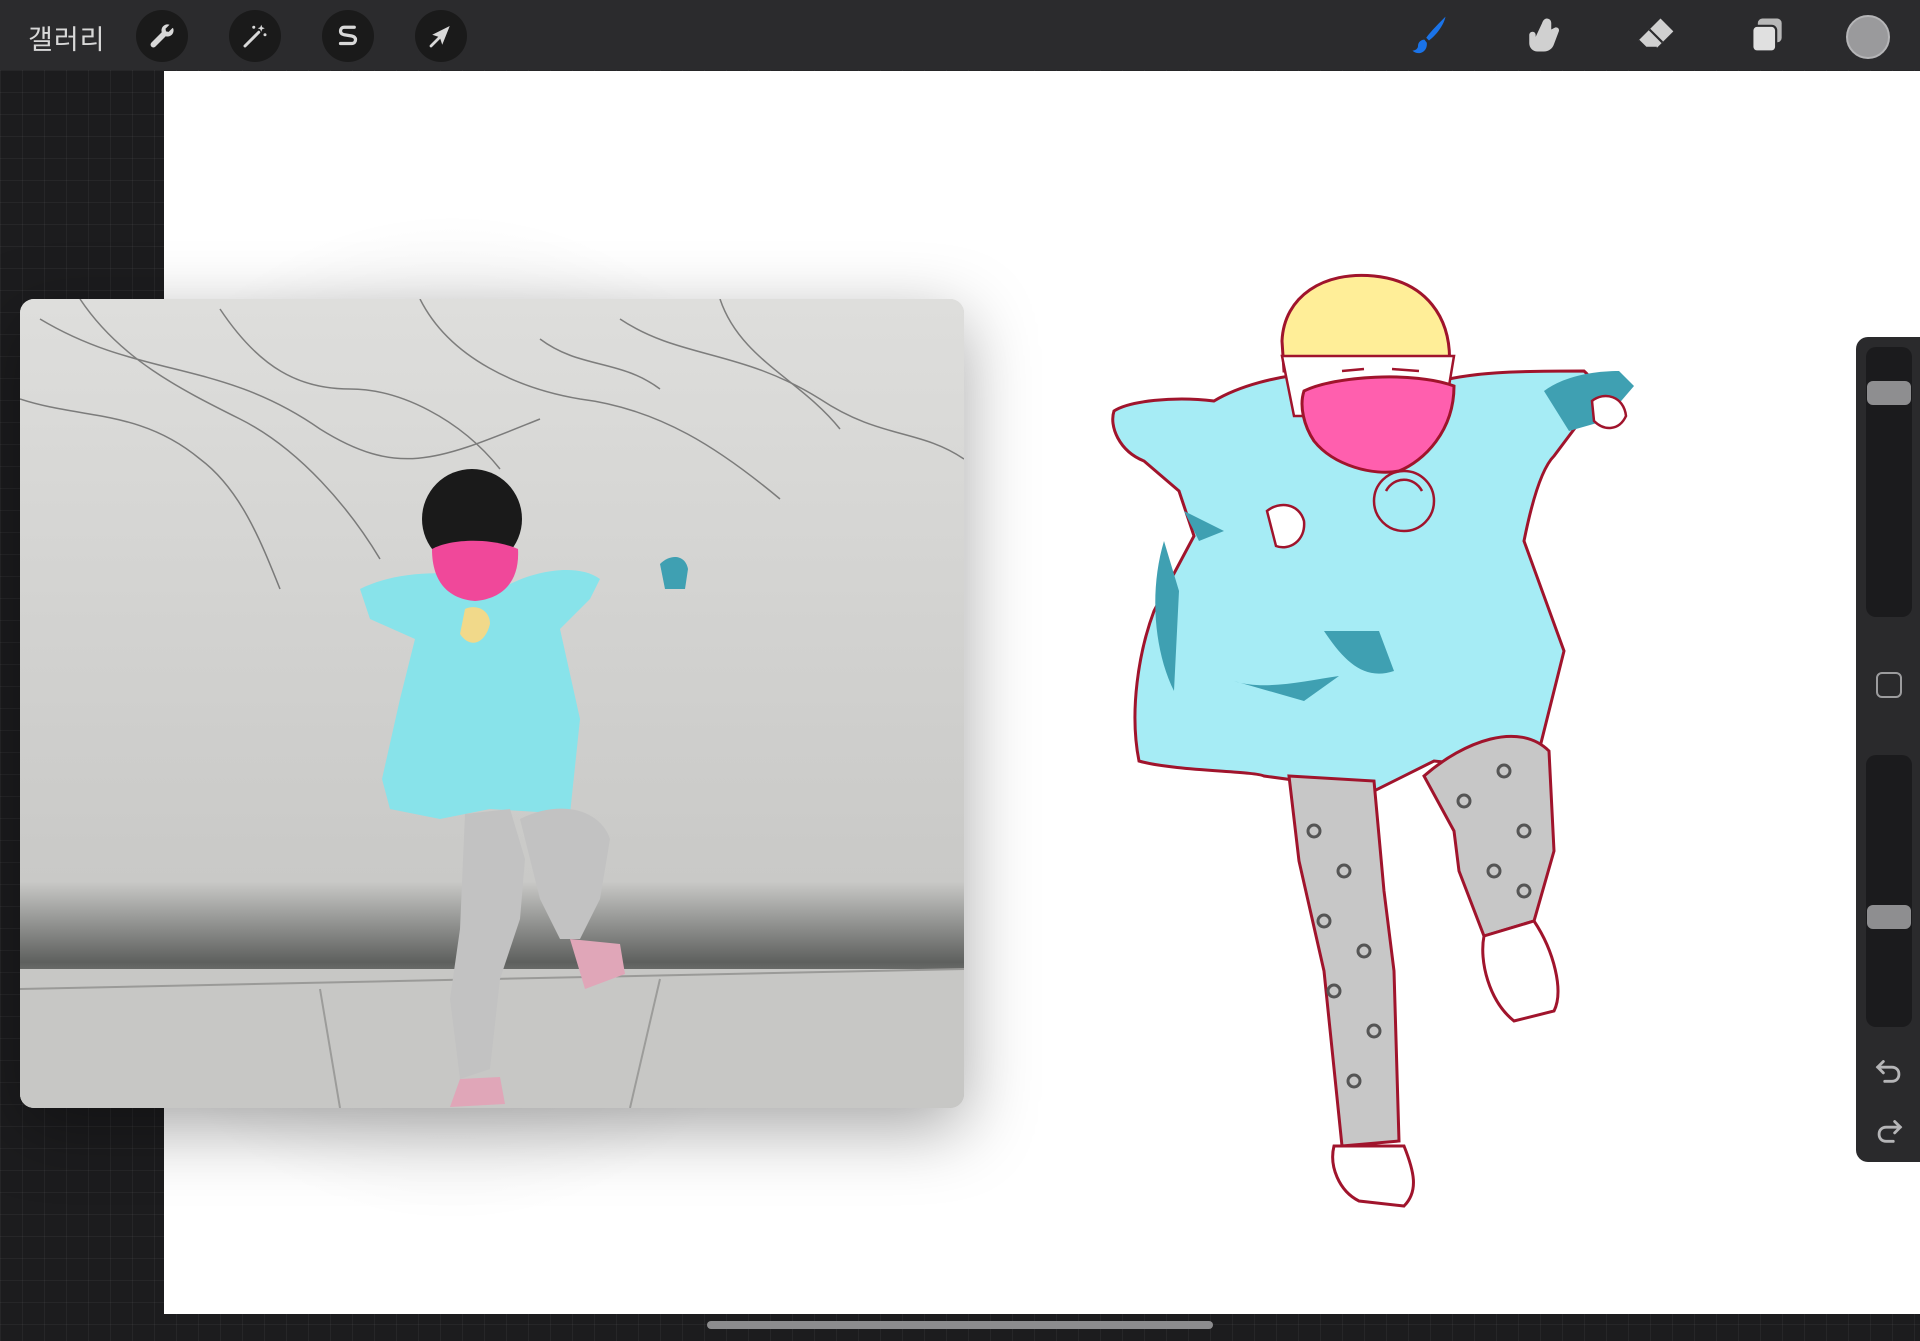 This screenshot has width=1920, height=1341. What do you see at coordinates (1520, 971) in the screenshot?
I see `right-foot` at bounding box center [1520, 971].